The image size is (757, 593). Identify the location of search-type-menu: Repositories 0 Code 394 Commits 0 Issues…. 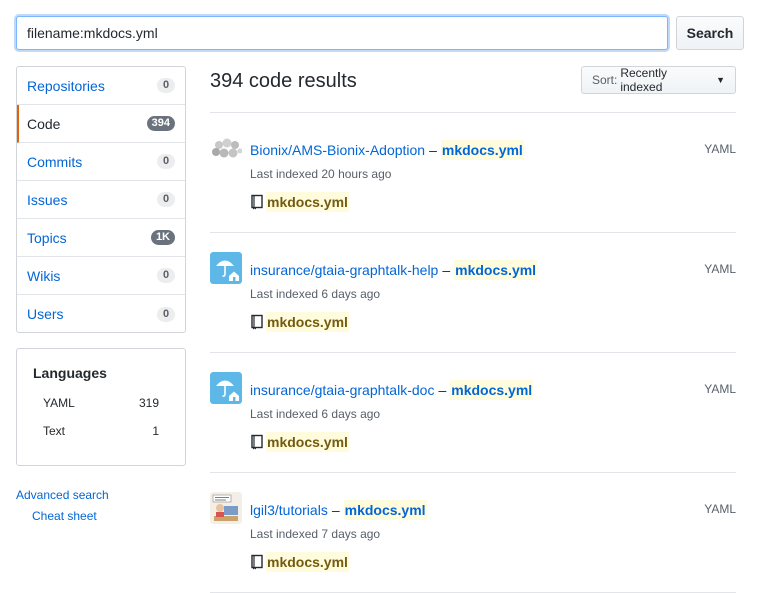
(101, 199).